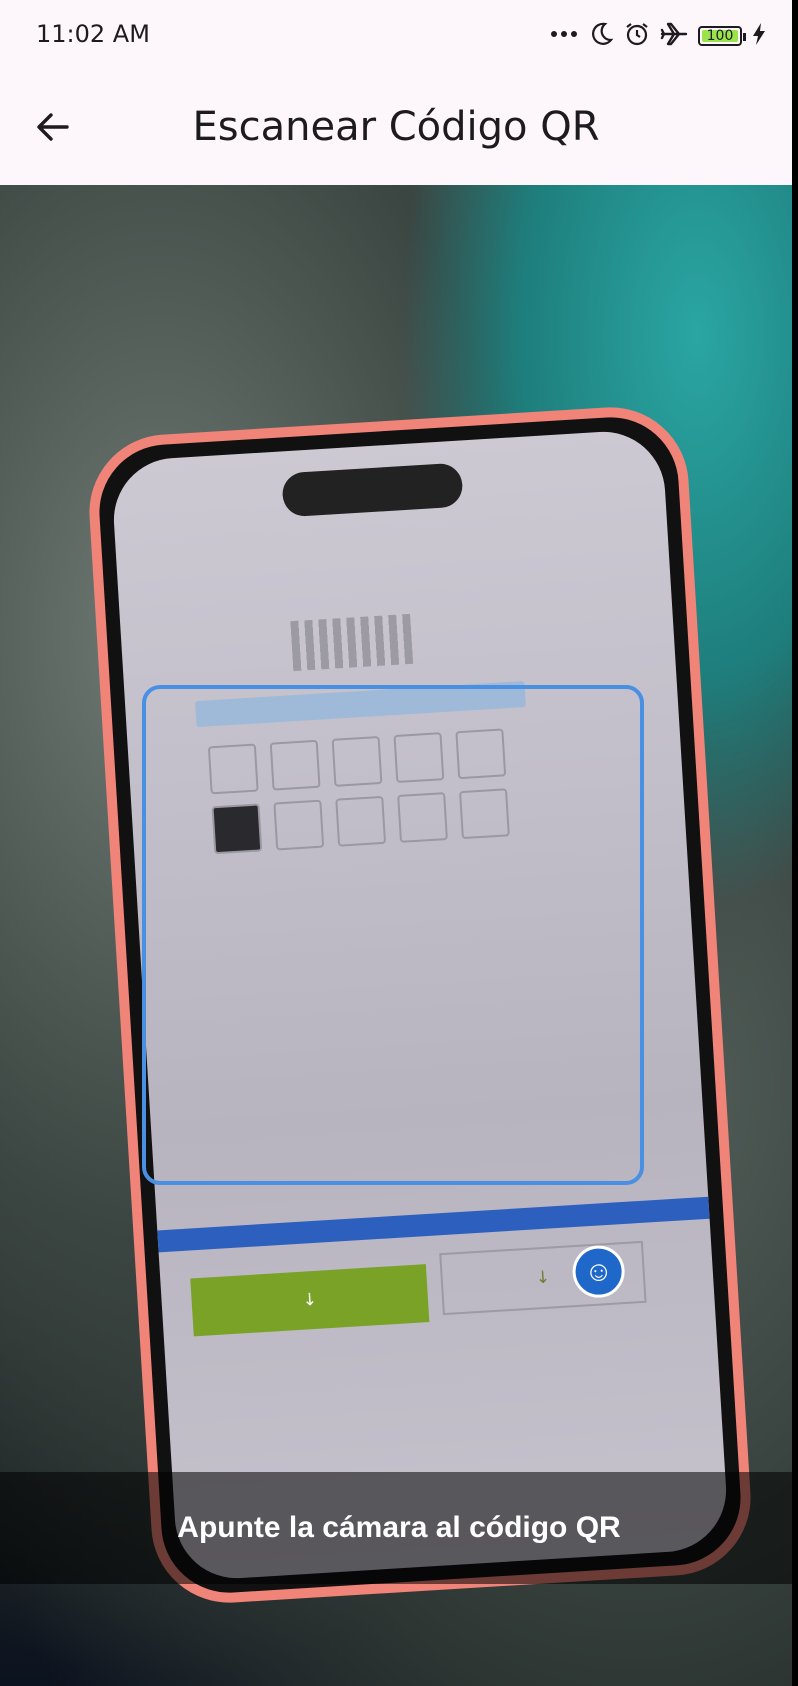  What do you see at coordinates (93, 34) in the screenshot?
I see `status-time: 11:02 AM` at bounding box center [93, 34].